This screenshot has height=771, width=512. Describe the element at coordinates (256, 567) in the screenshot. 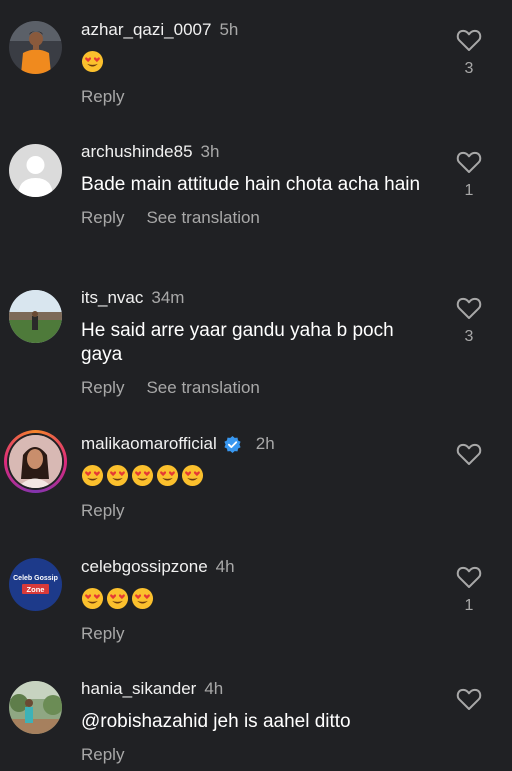

I see `comment-header: celebgossipzone 4h` at that location.